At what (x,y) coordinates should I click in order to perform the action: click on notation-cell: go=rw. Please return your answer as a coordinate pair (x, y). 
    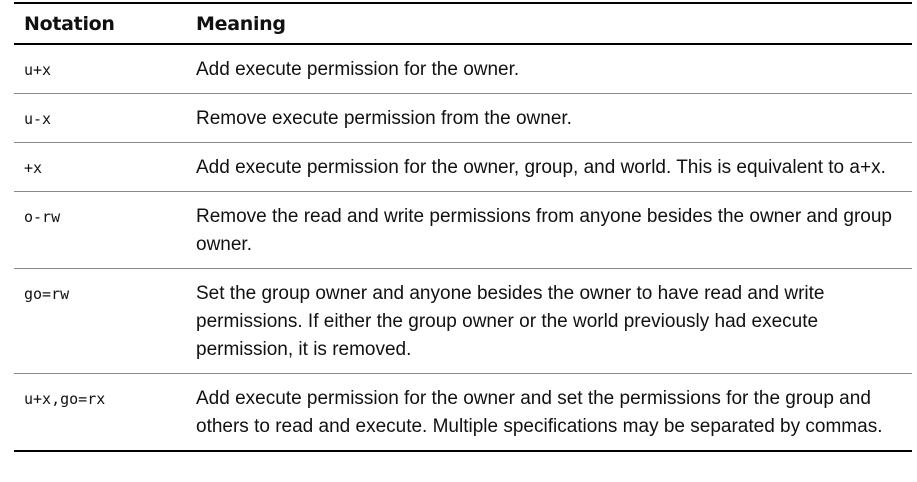
    Looking at the image, I should click on (100, 321).